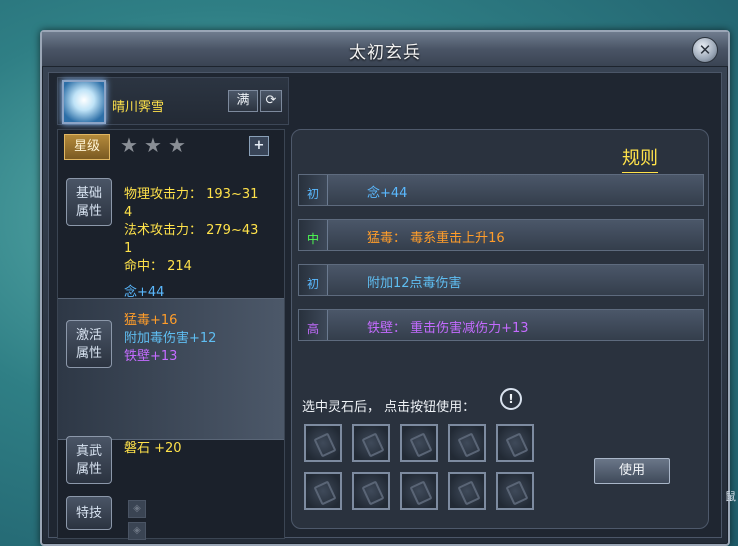 Image resolution: width=738 pixels, height=546 pixels. I want to click on zhenwu-attr-label-2: 属性, so click(88, 469).